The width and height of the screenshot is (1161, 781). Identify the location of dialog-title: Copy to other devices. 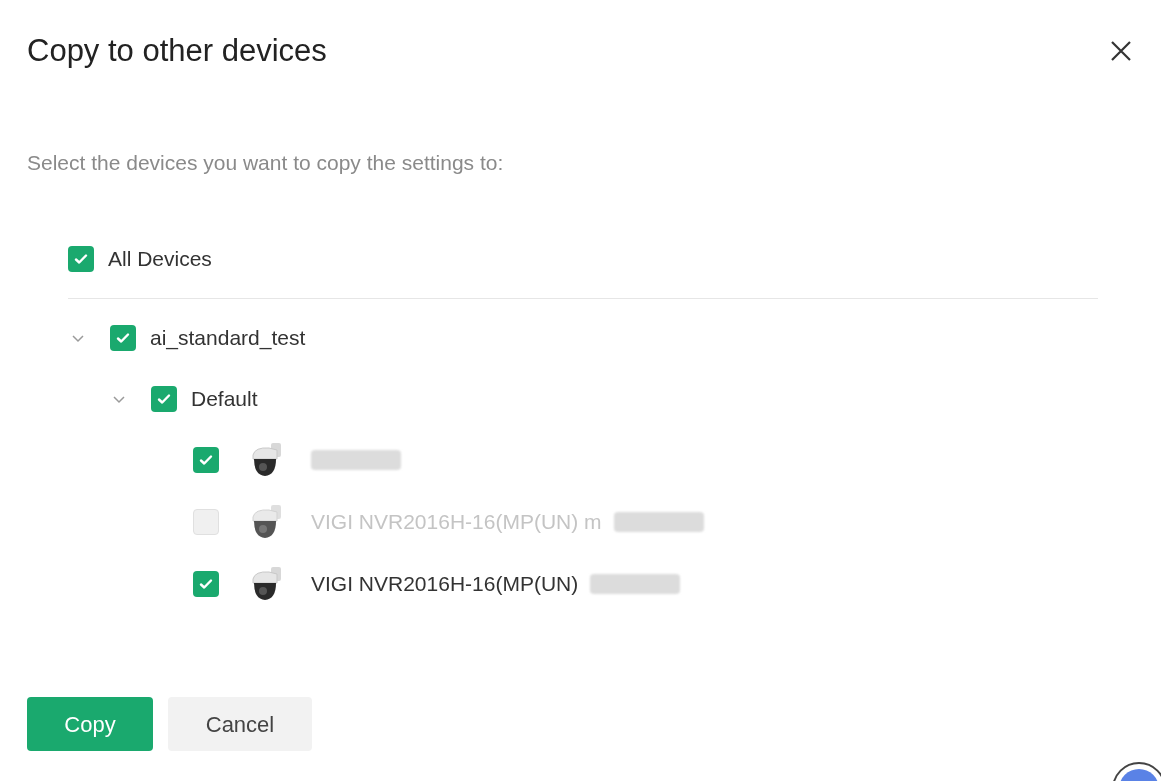
(177, 51).